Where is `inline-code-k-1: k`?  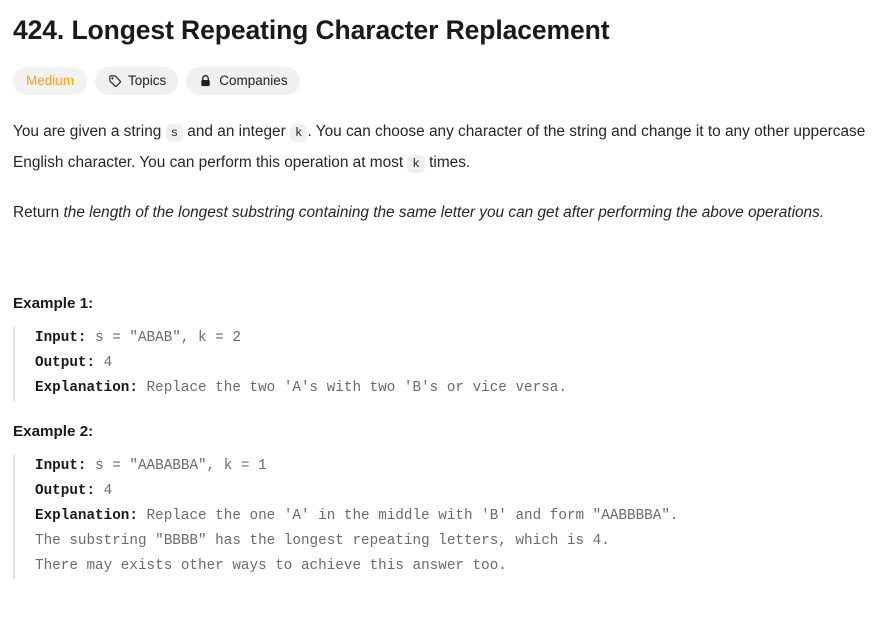 inline-code-k-1: k is located at coordinates (299, 133).